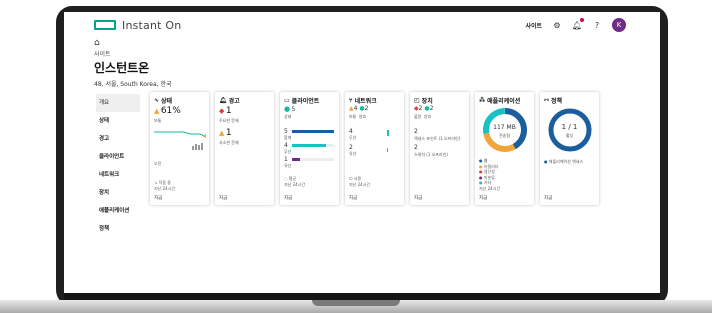 Image resolution: width=712 pixels, height=313 pixels. Describe the element at coordinates (547, 100) in the screenshot. I see `policy-icon: ⚯` at that location.